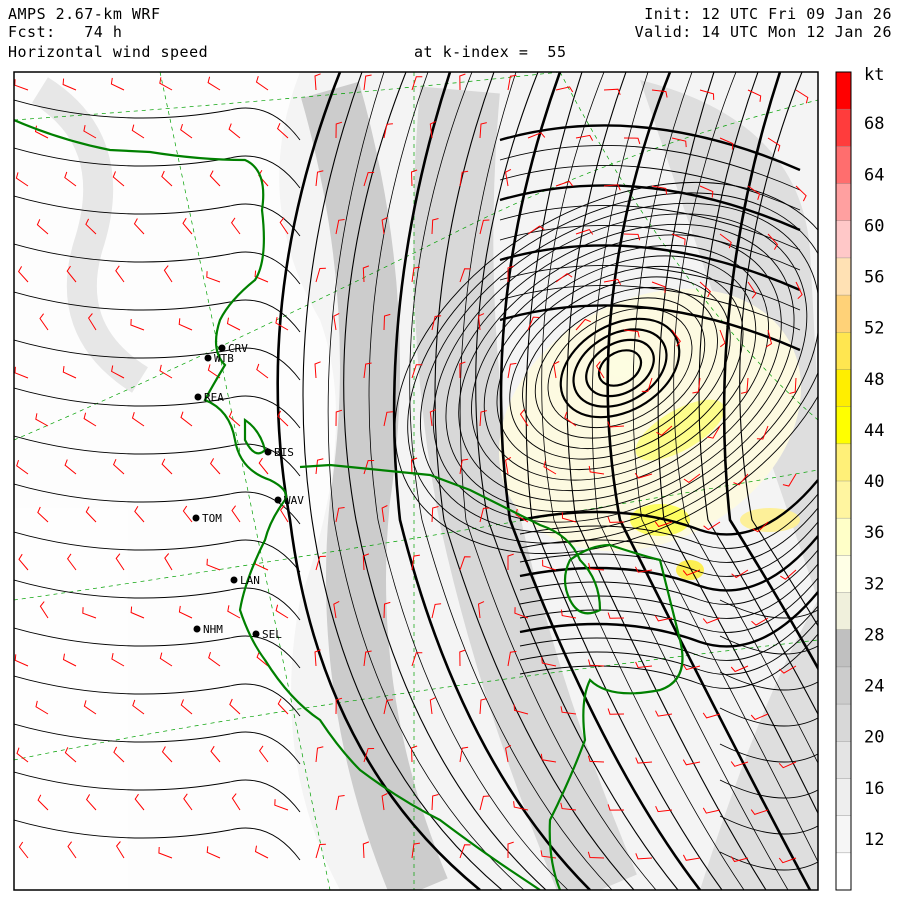  What do you see at coordinates (874, 226) in the screenshot?
I see `colorbar-label: 60` at bounding box center [874, 226].